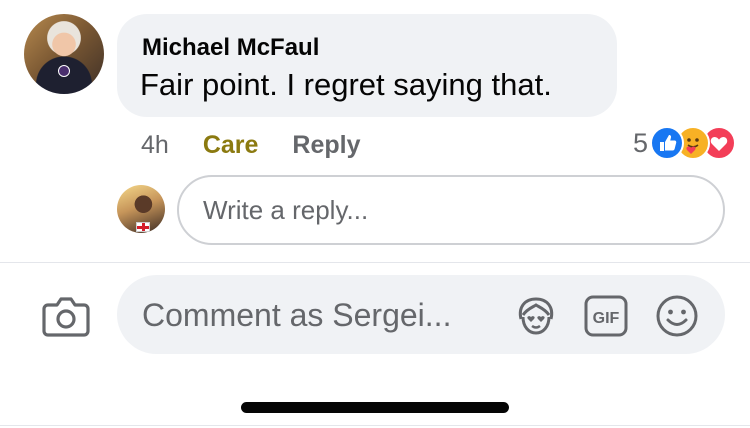 This screenshot has height=428, width=750. I want to click on reaction-button: Care, so click(231, 145).